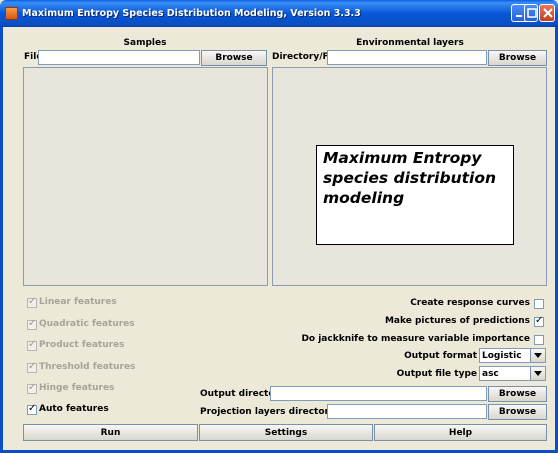 The height and width of the screenshot is (453, 558). Describe the element at coordinates (512, 373) in the screenshot. I see `output-file-type-select: asc` at that location.